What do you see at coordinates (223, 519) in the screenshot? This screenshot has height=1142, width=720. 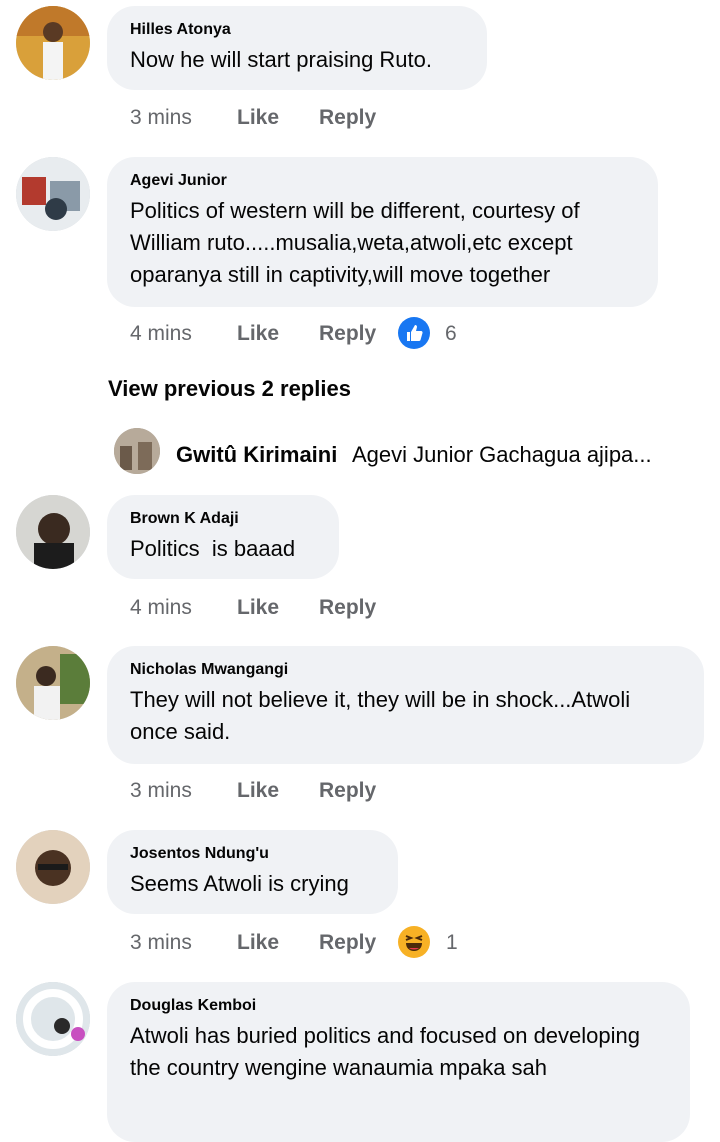 I see `author-name: Brown K Adaji` at bounding box center [223, 519].